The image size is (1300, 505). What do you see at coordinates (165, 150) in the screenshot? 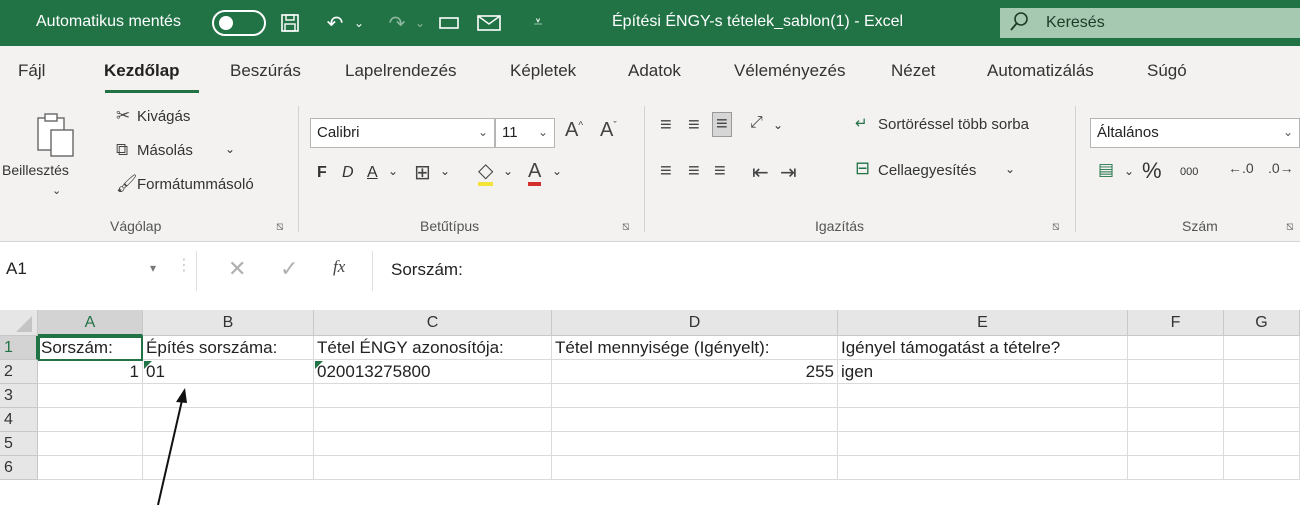
I see `copy-button: Másolás` at bounding box center [165, 150].